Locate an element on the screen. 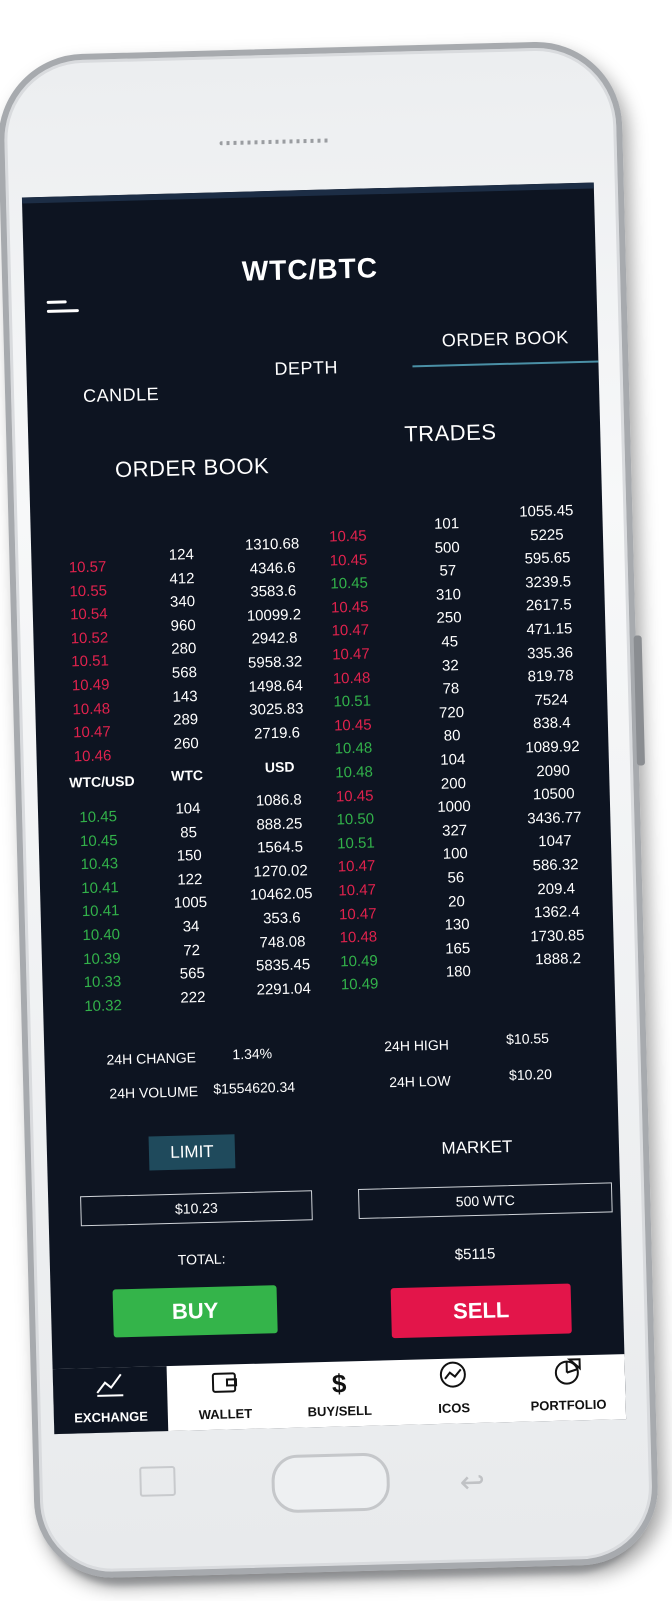 The height and width of the screenshot is (1601, 672). trade-amount: 500 is located at coordinates (447, 547).